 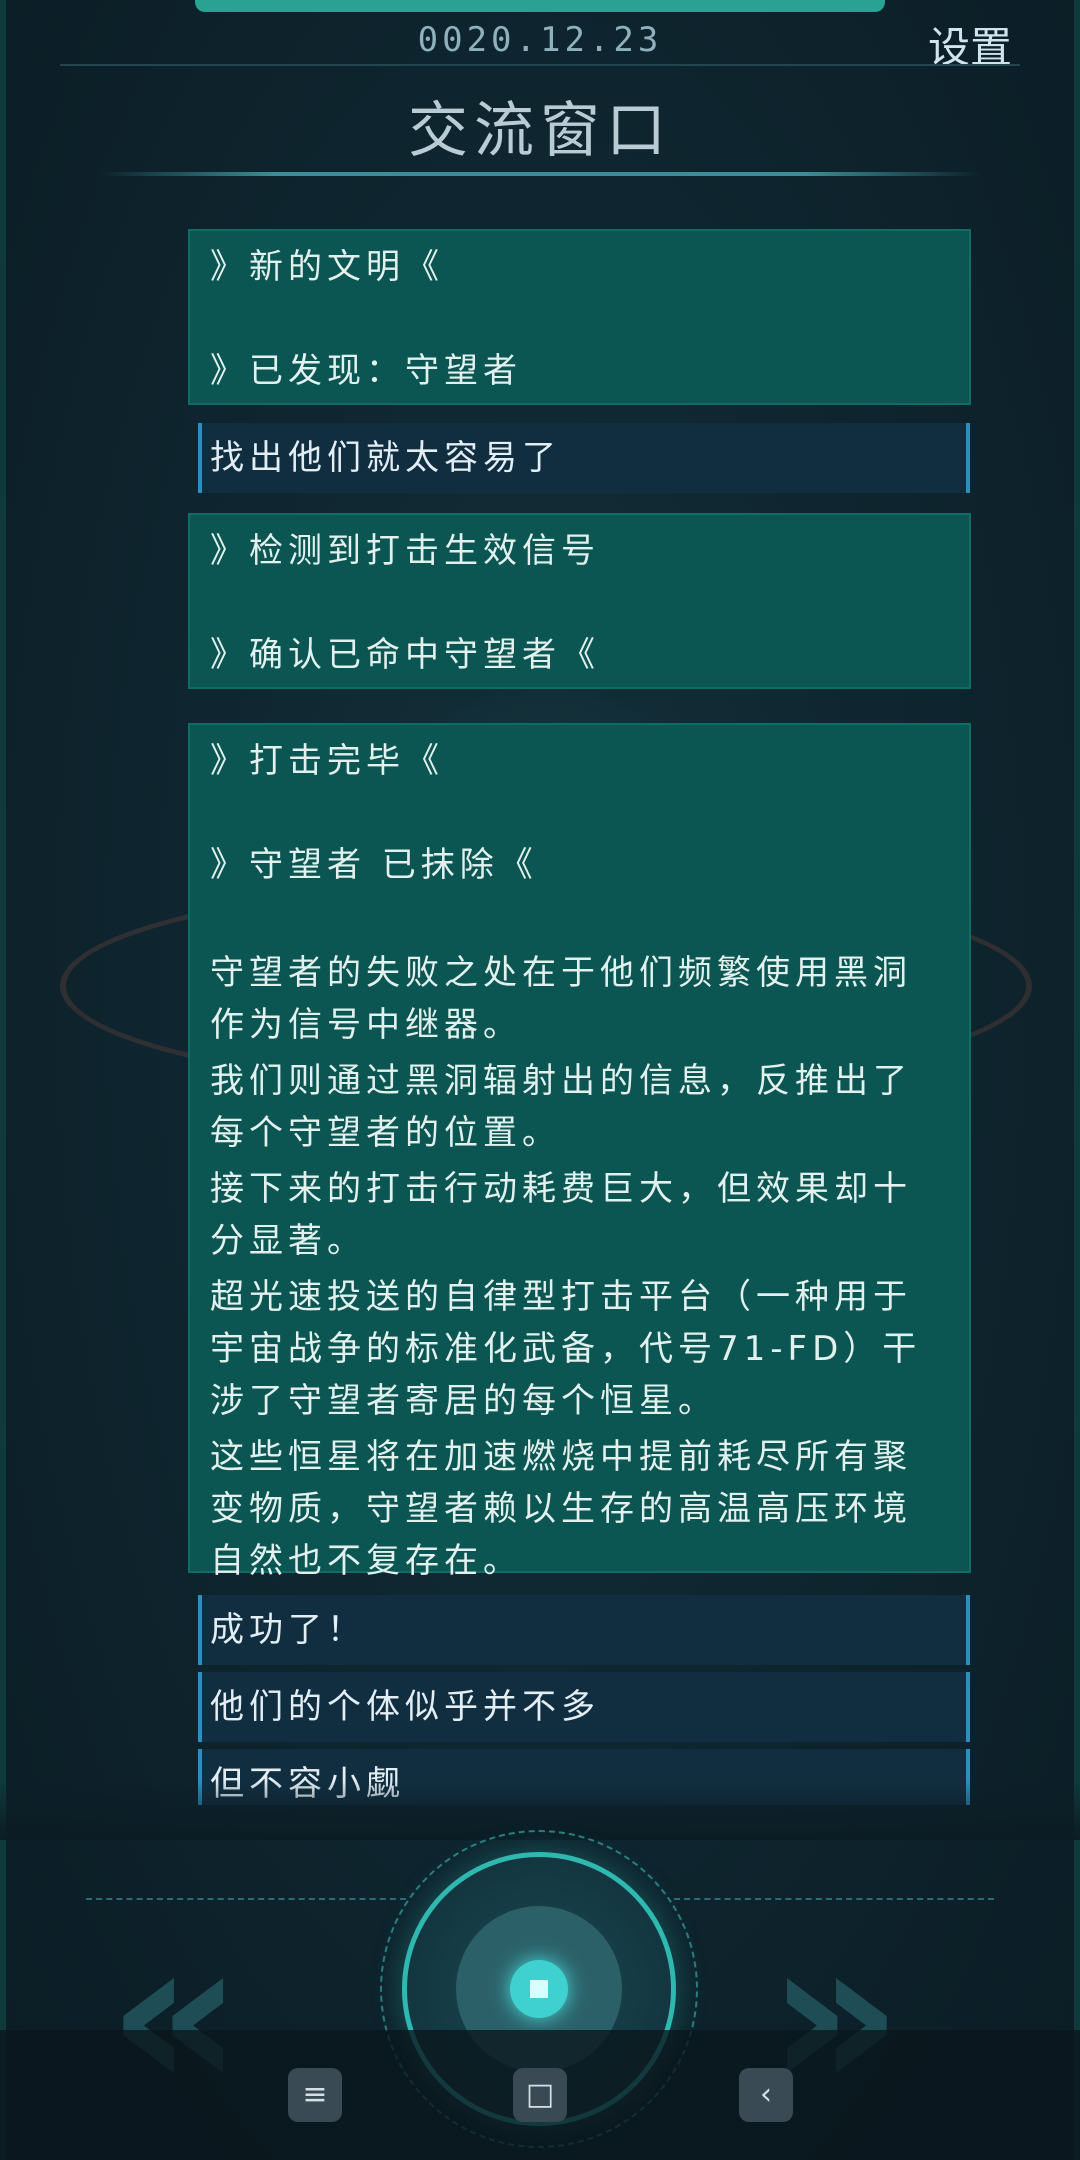 I want to click on frame-top-bar, so click(x=540, y=6).